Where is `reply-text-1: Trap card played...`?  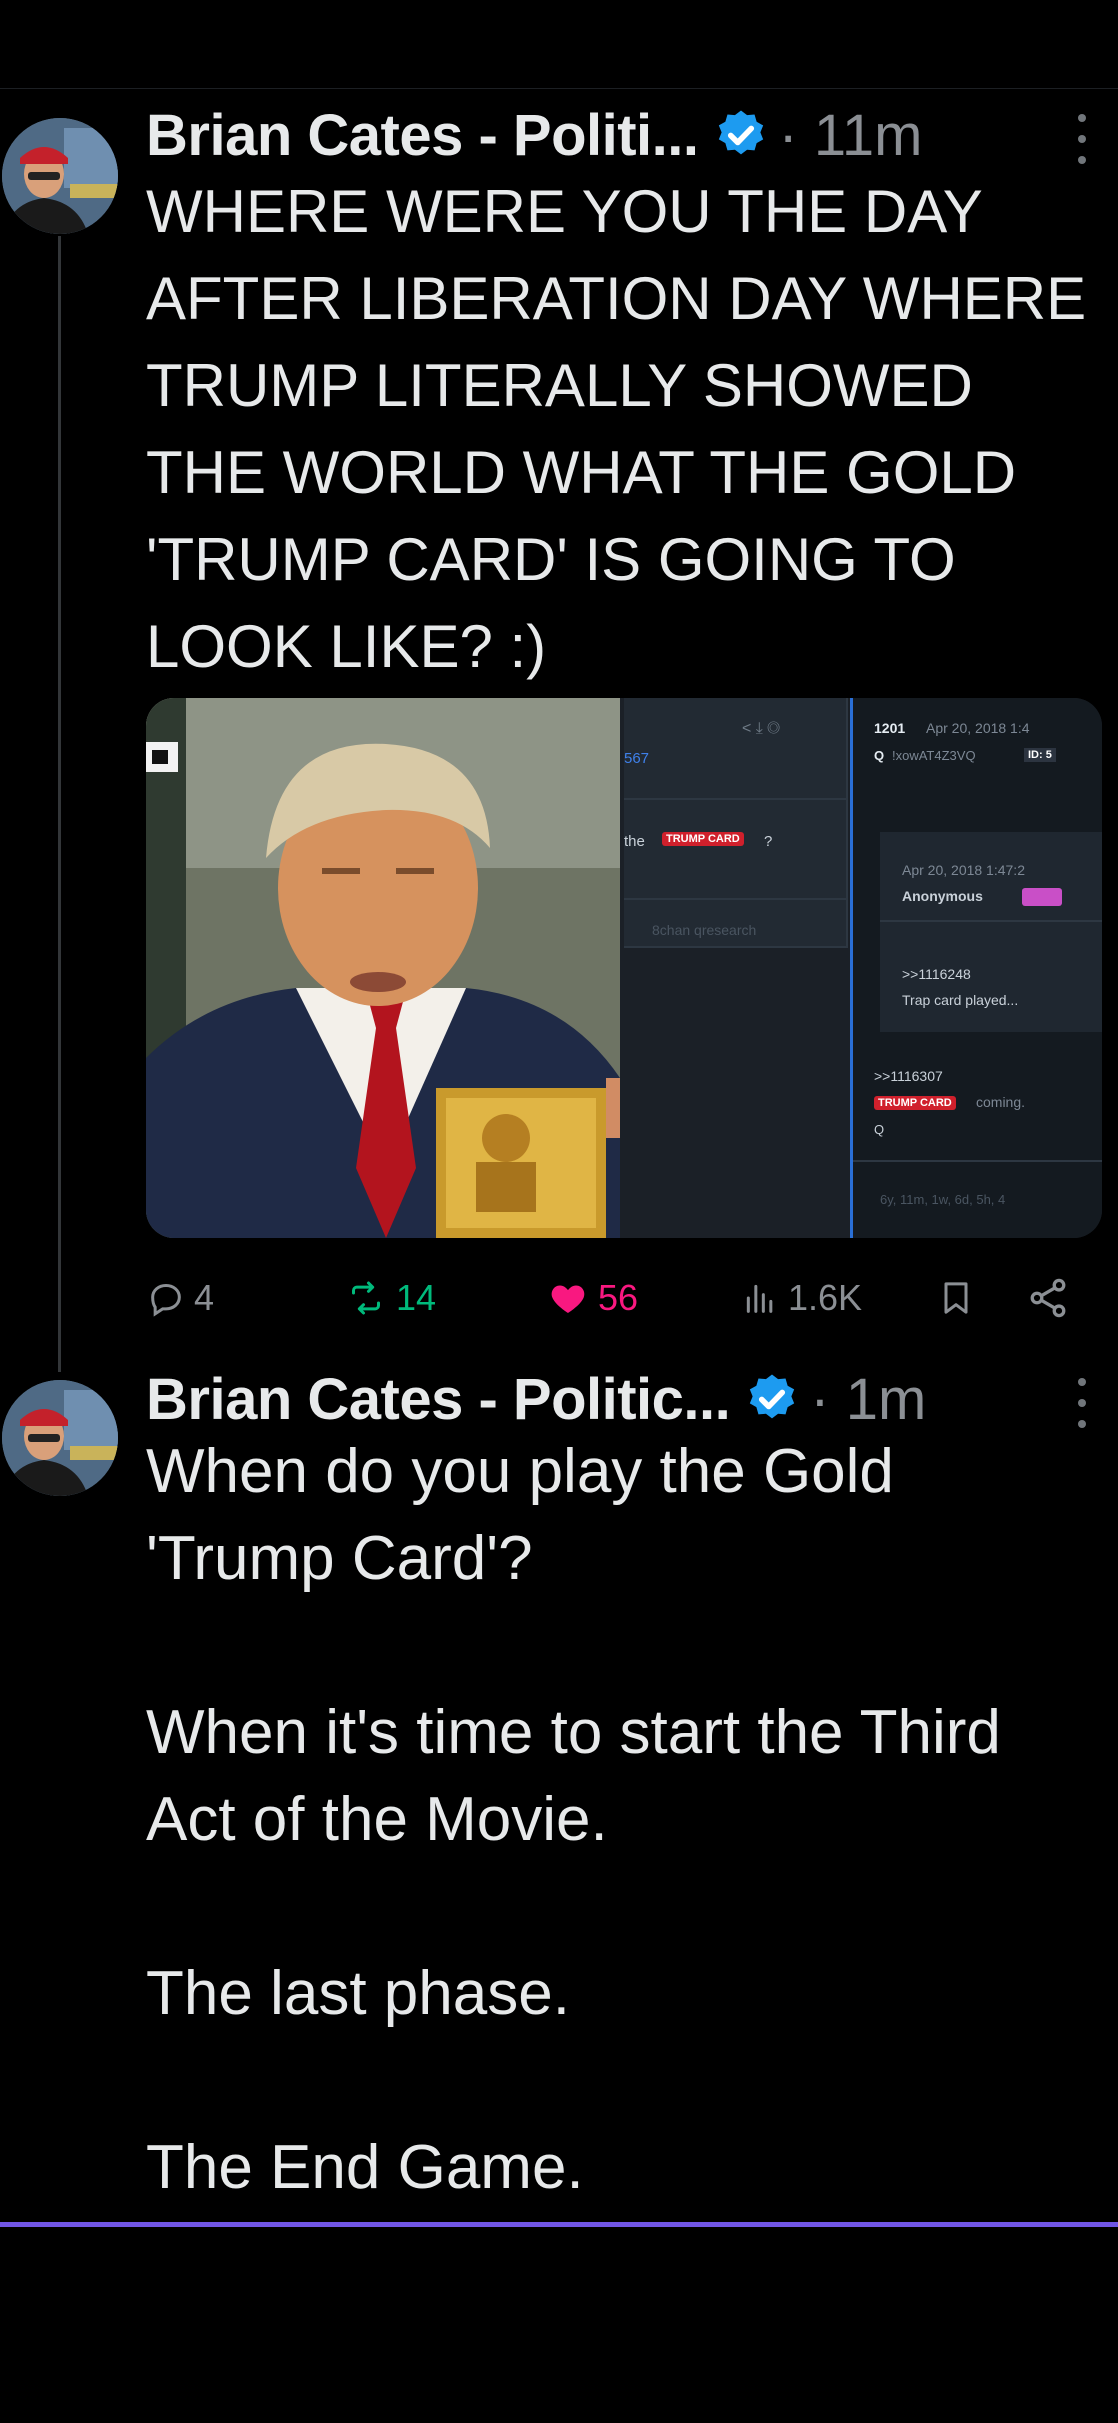
reply-text-1: Trap card played... is located at coordinates (960, 1000).